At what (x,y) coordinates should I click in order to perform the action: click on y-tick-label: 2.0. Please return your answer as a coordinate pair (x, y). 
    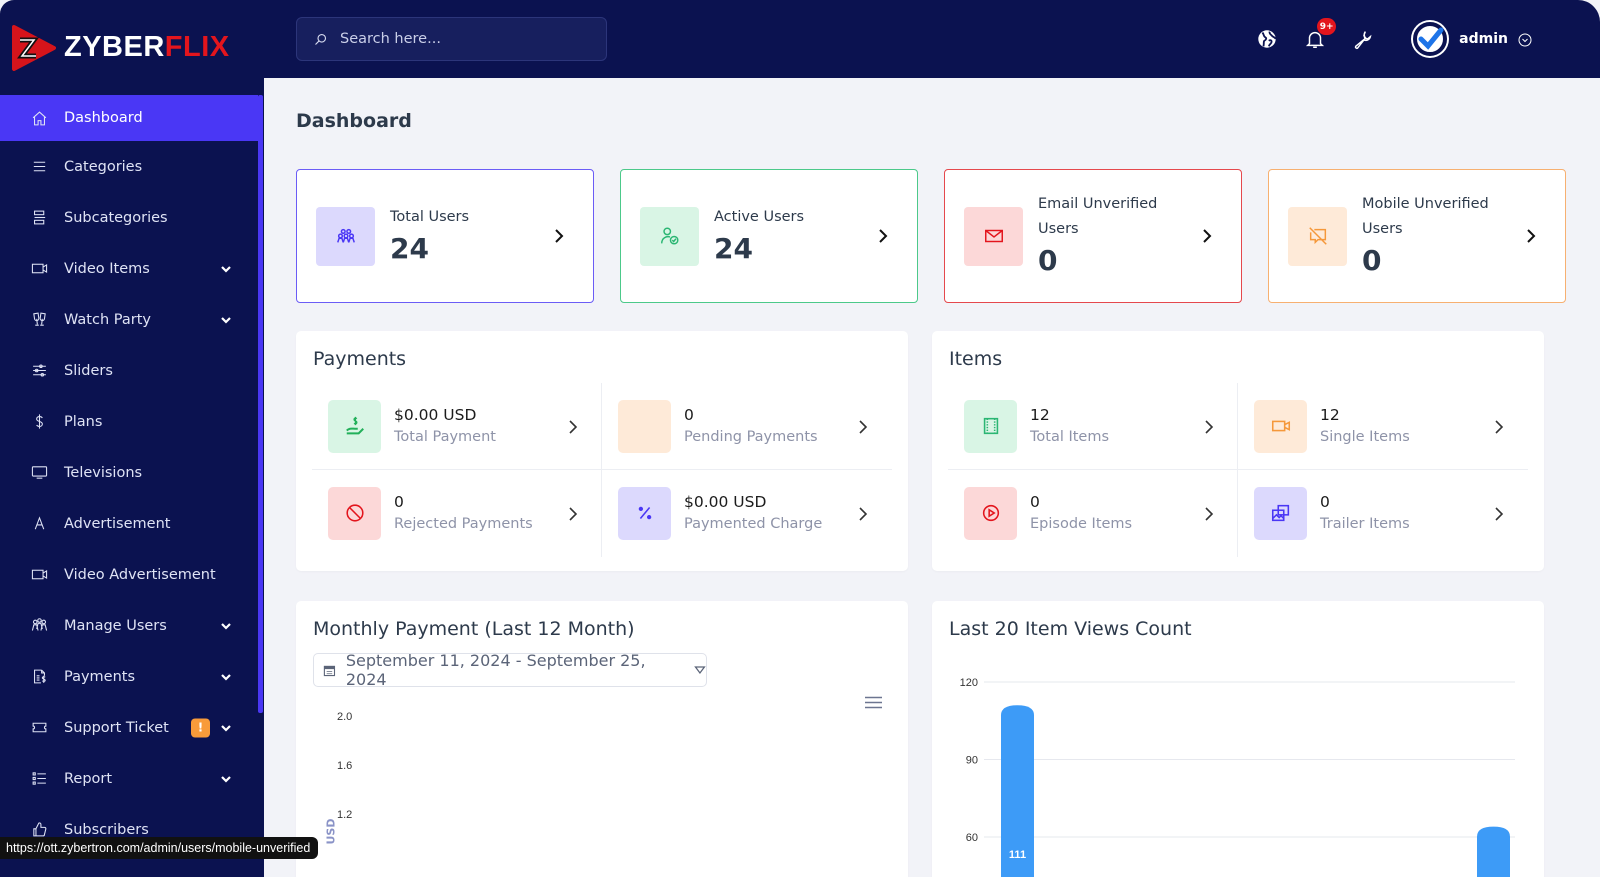
    Looking at the image, I should click on (345, 717).